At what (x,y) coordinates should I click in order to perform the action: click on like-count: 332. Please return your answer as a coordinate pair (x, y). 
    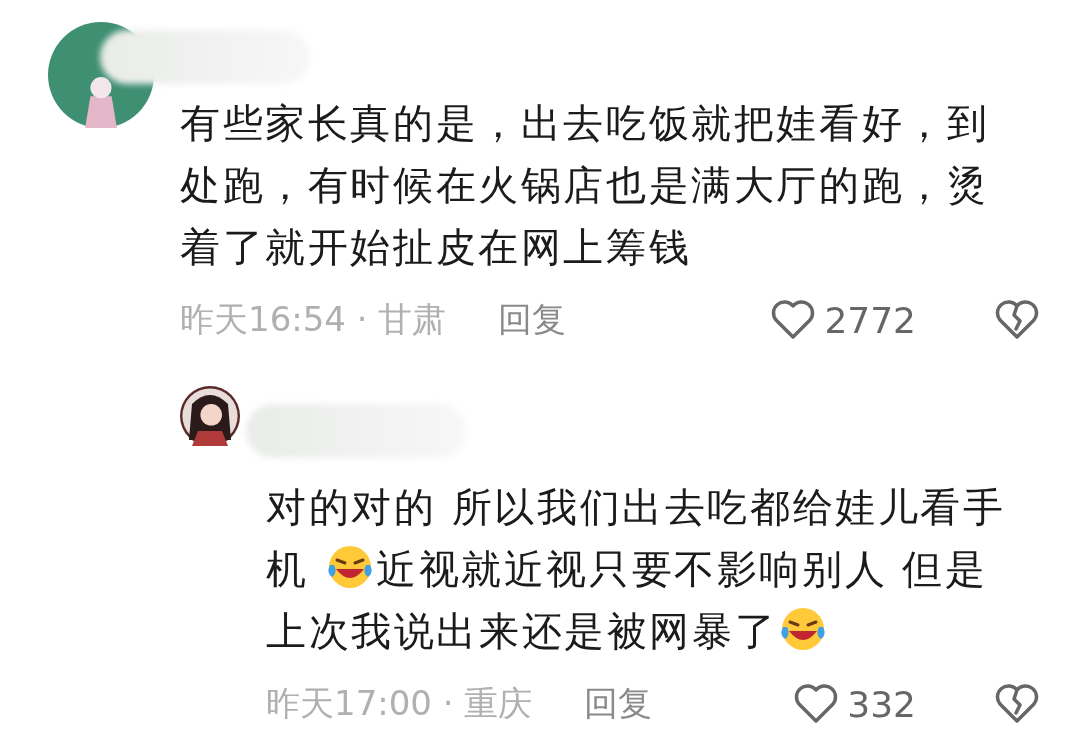
    Looking at the image, I should click on (881, 704).